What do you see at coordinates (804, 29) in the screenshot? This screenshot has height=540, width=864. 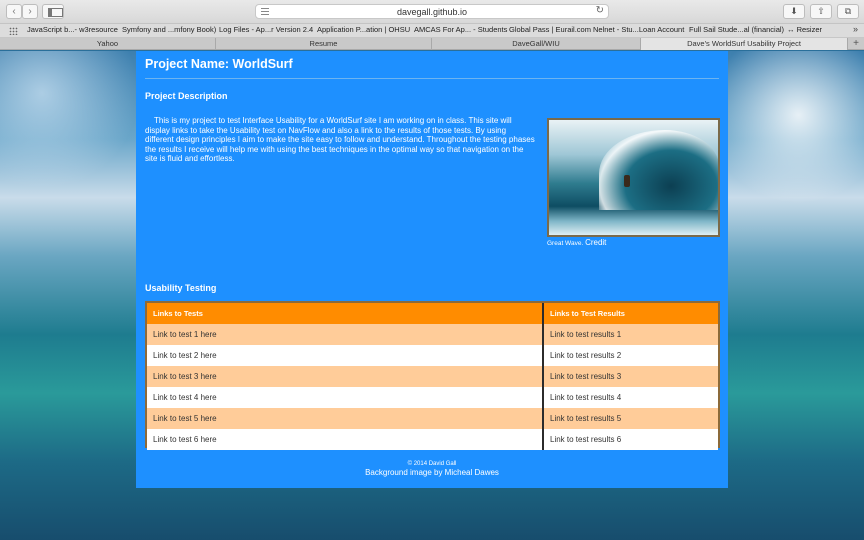 I see `bookmark-item: ↔ Resizer` at bounding box center [804, 29].